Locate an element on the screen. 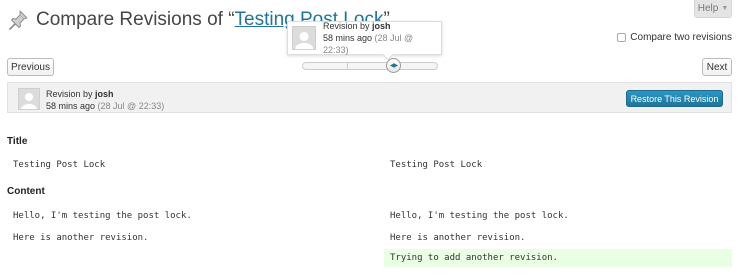  arrows-icon: ◀▶ is located at coordinates (393, 66).